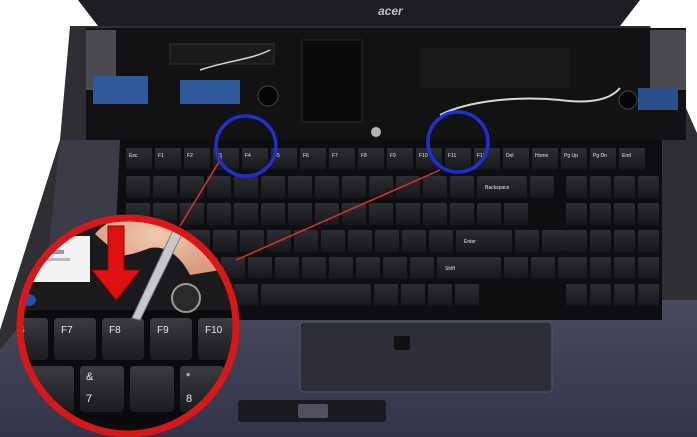 The width and height of the screenshot is (697, 437). Describe the element at coordinates (426, 357) in the screenshot. I see `touchpad` at that location.